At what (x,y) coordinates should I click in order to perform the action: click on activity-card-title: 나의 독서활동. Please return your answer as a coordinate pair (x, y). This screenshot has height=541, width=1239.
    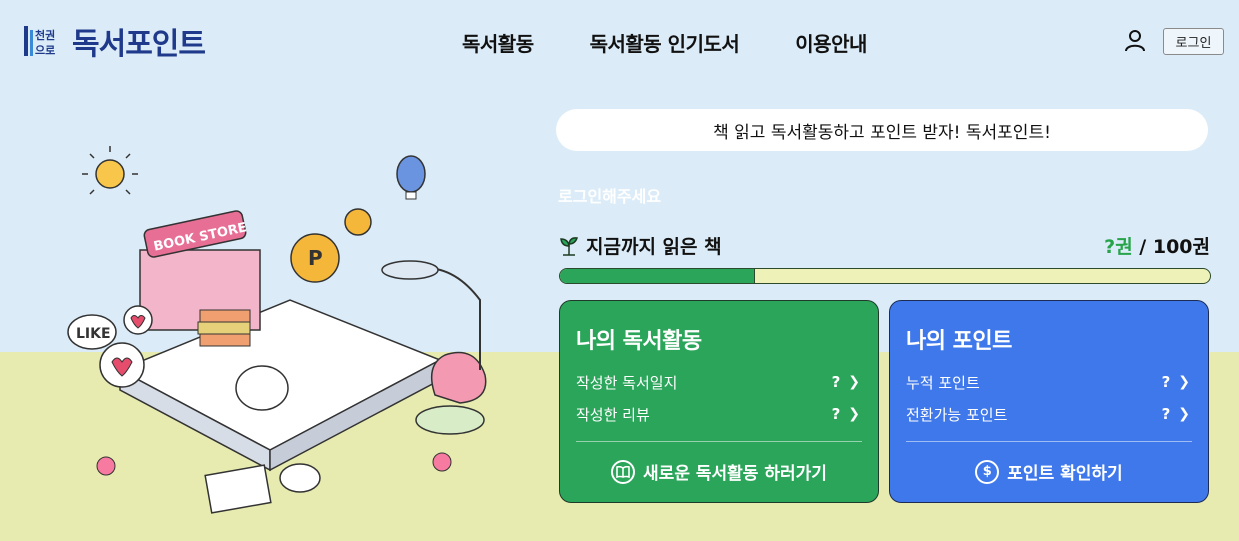
    Looking at the image, I should click on (639, 341).